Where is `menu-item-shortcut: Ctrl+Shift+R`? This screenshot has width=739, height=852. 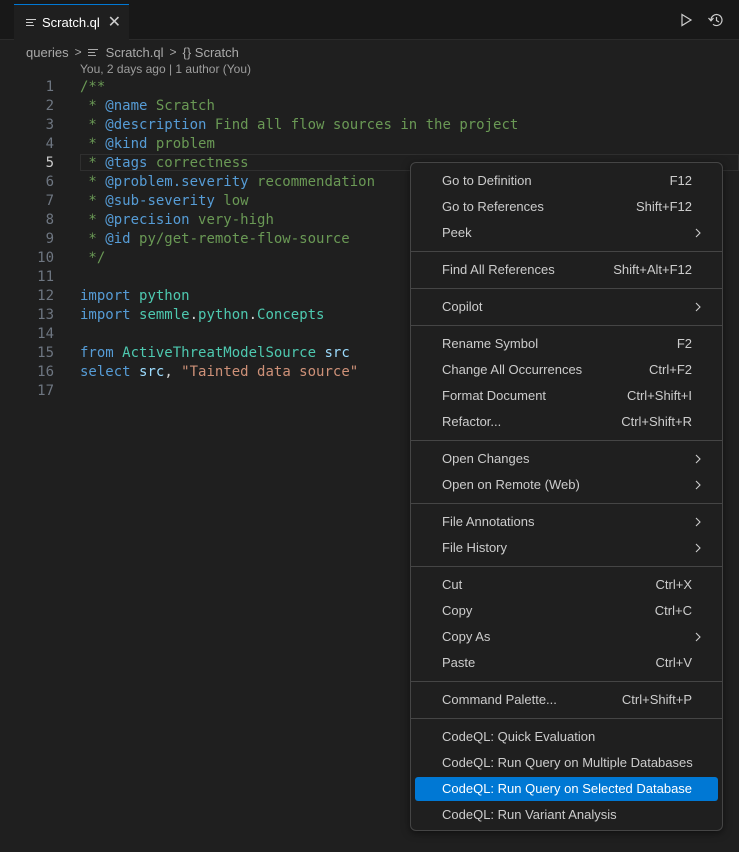 menu-item-shortcut: Ctrl+Shift+R is located at coordinates (656, 421).